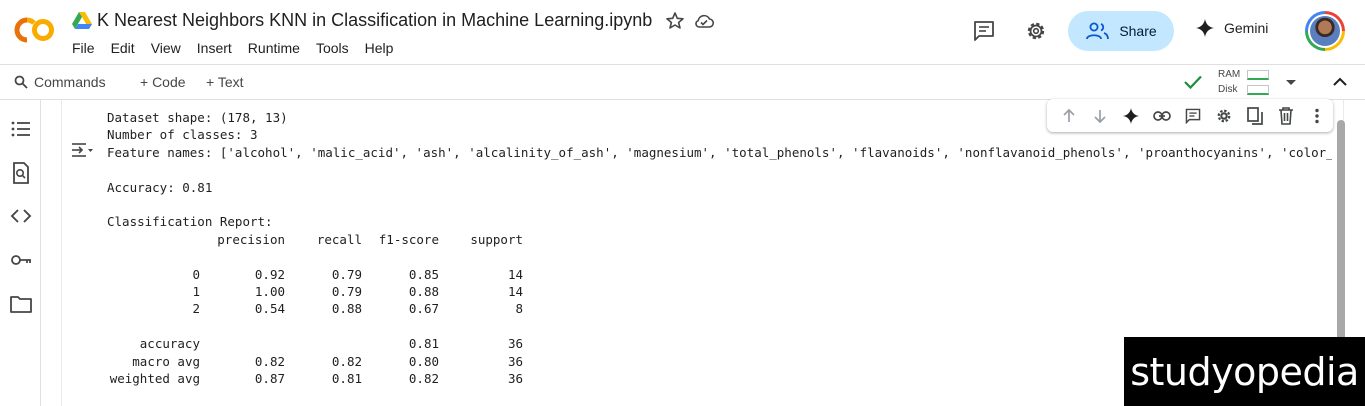 Image resolution: width=1365 pixels, height=406 pixels. What do you see at coordinates (163, 82) in the screenshot?
I see `add-code-button: + Code` at bounding box center [163, 82].